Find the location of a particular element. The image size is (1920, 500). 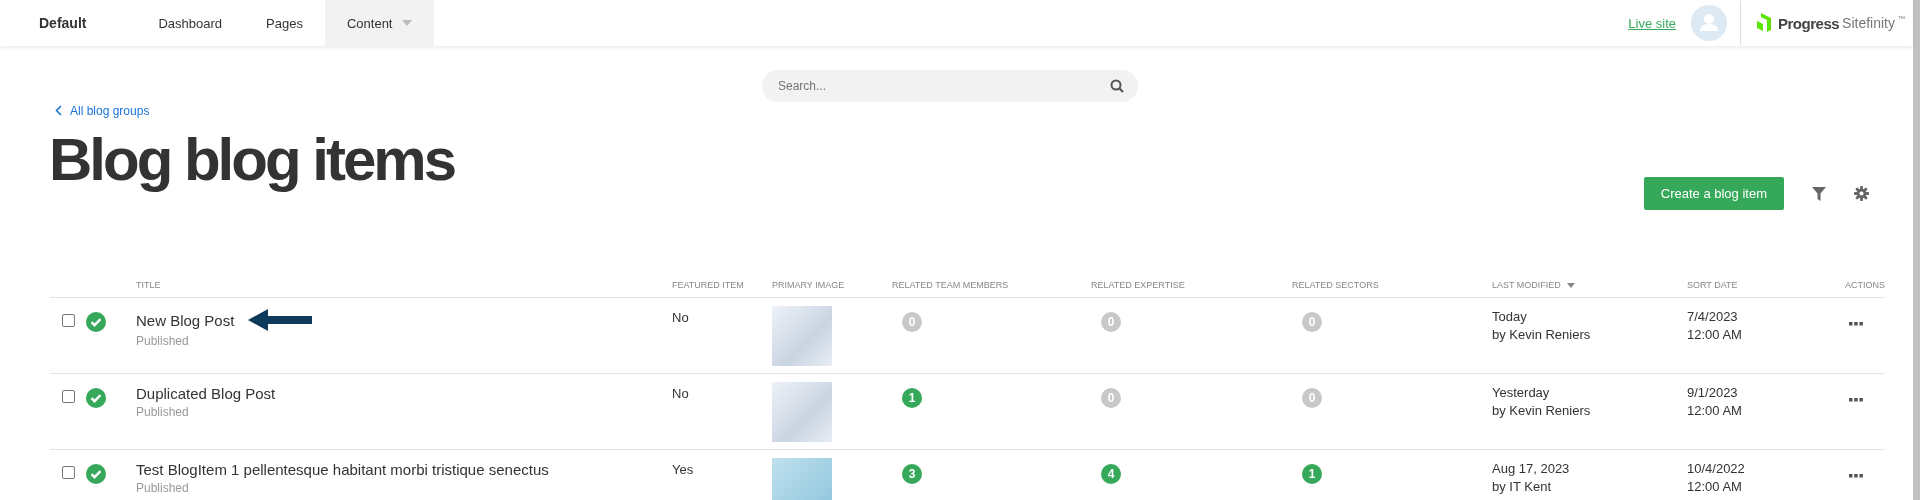

chevron-left-icon is located at coordinates (58, 110).